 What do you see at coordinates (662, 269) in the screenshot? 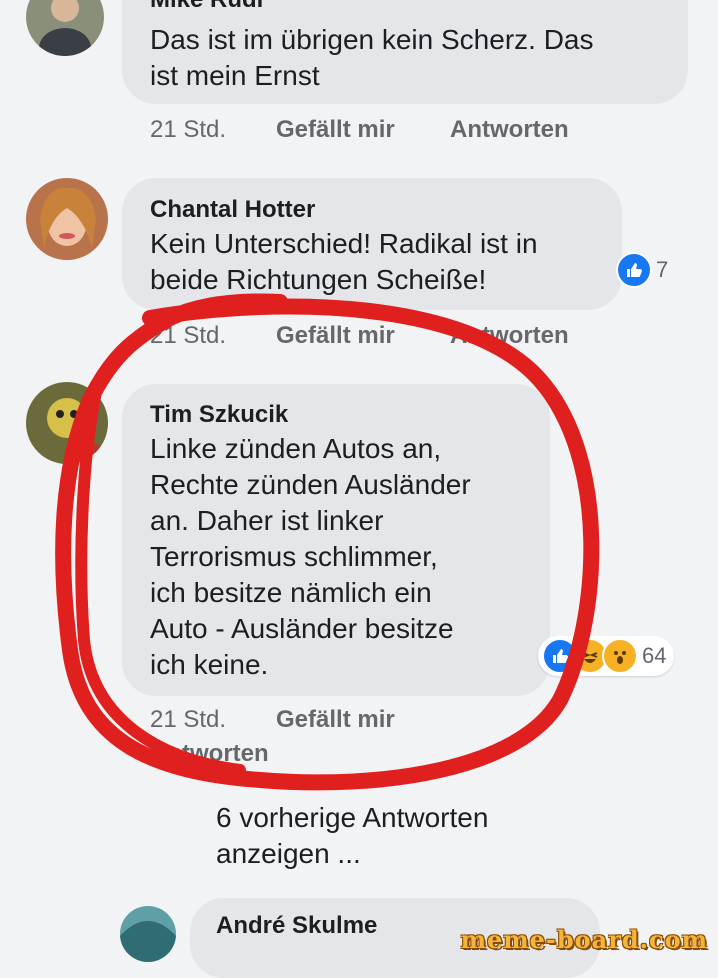
I see `reaction-count: 7` at bounding box center [662, 269].